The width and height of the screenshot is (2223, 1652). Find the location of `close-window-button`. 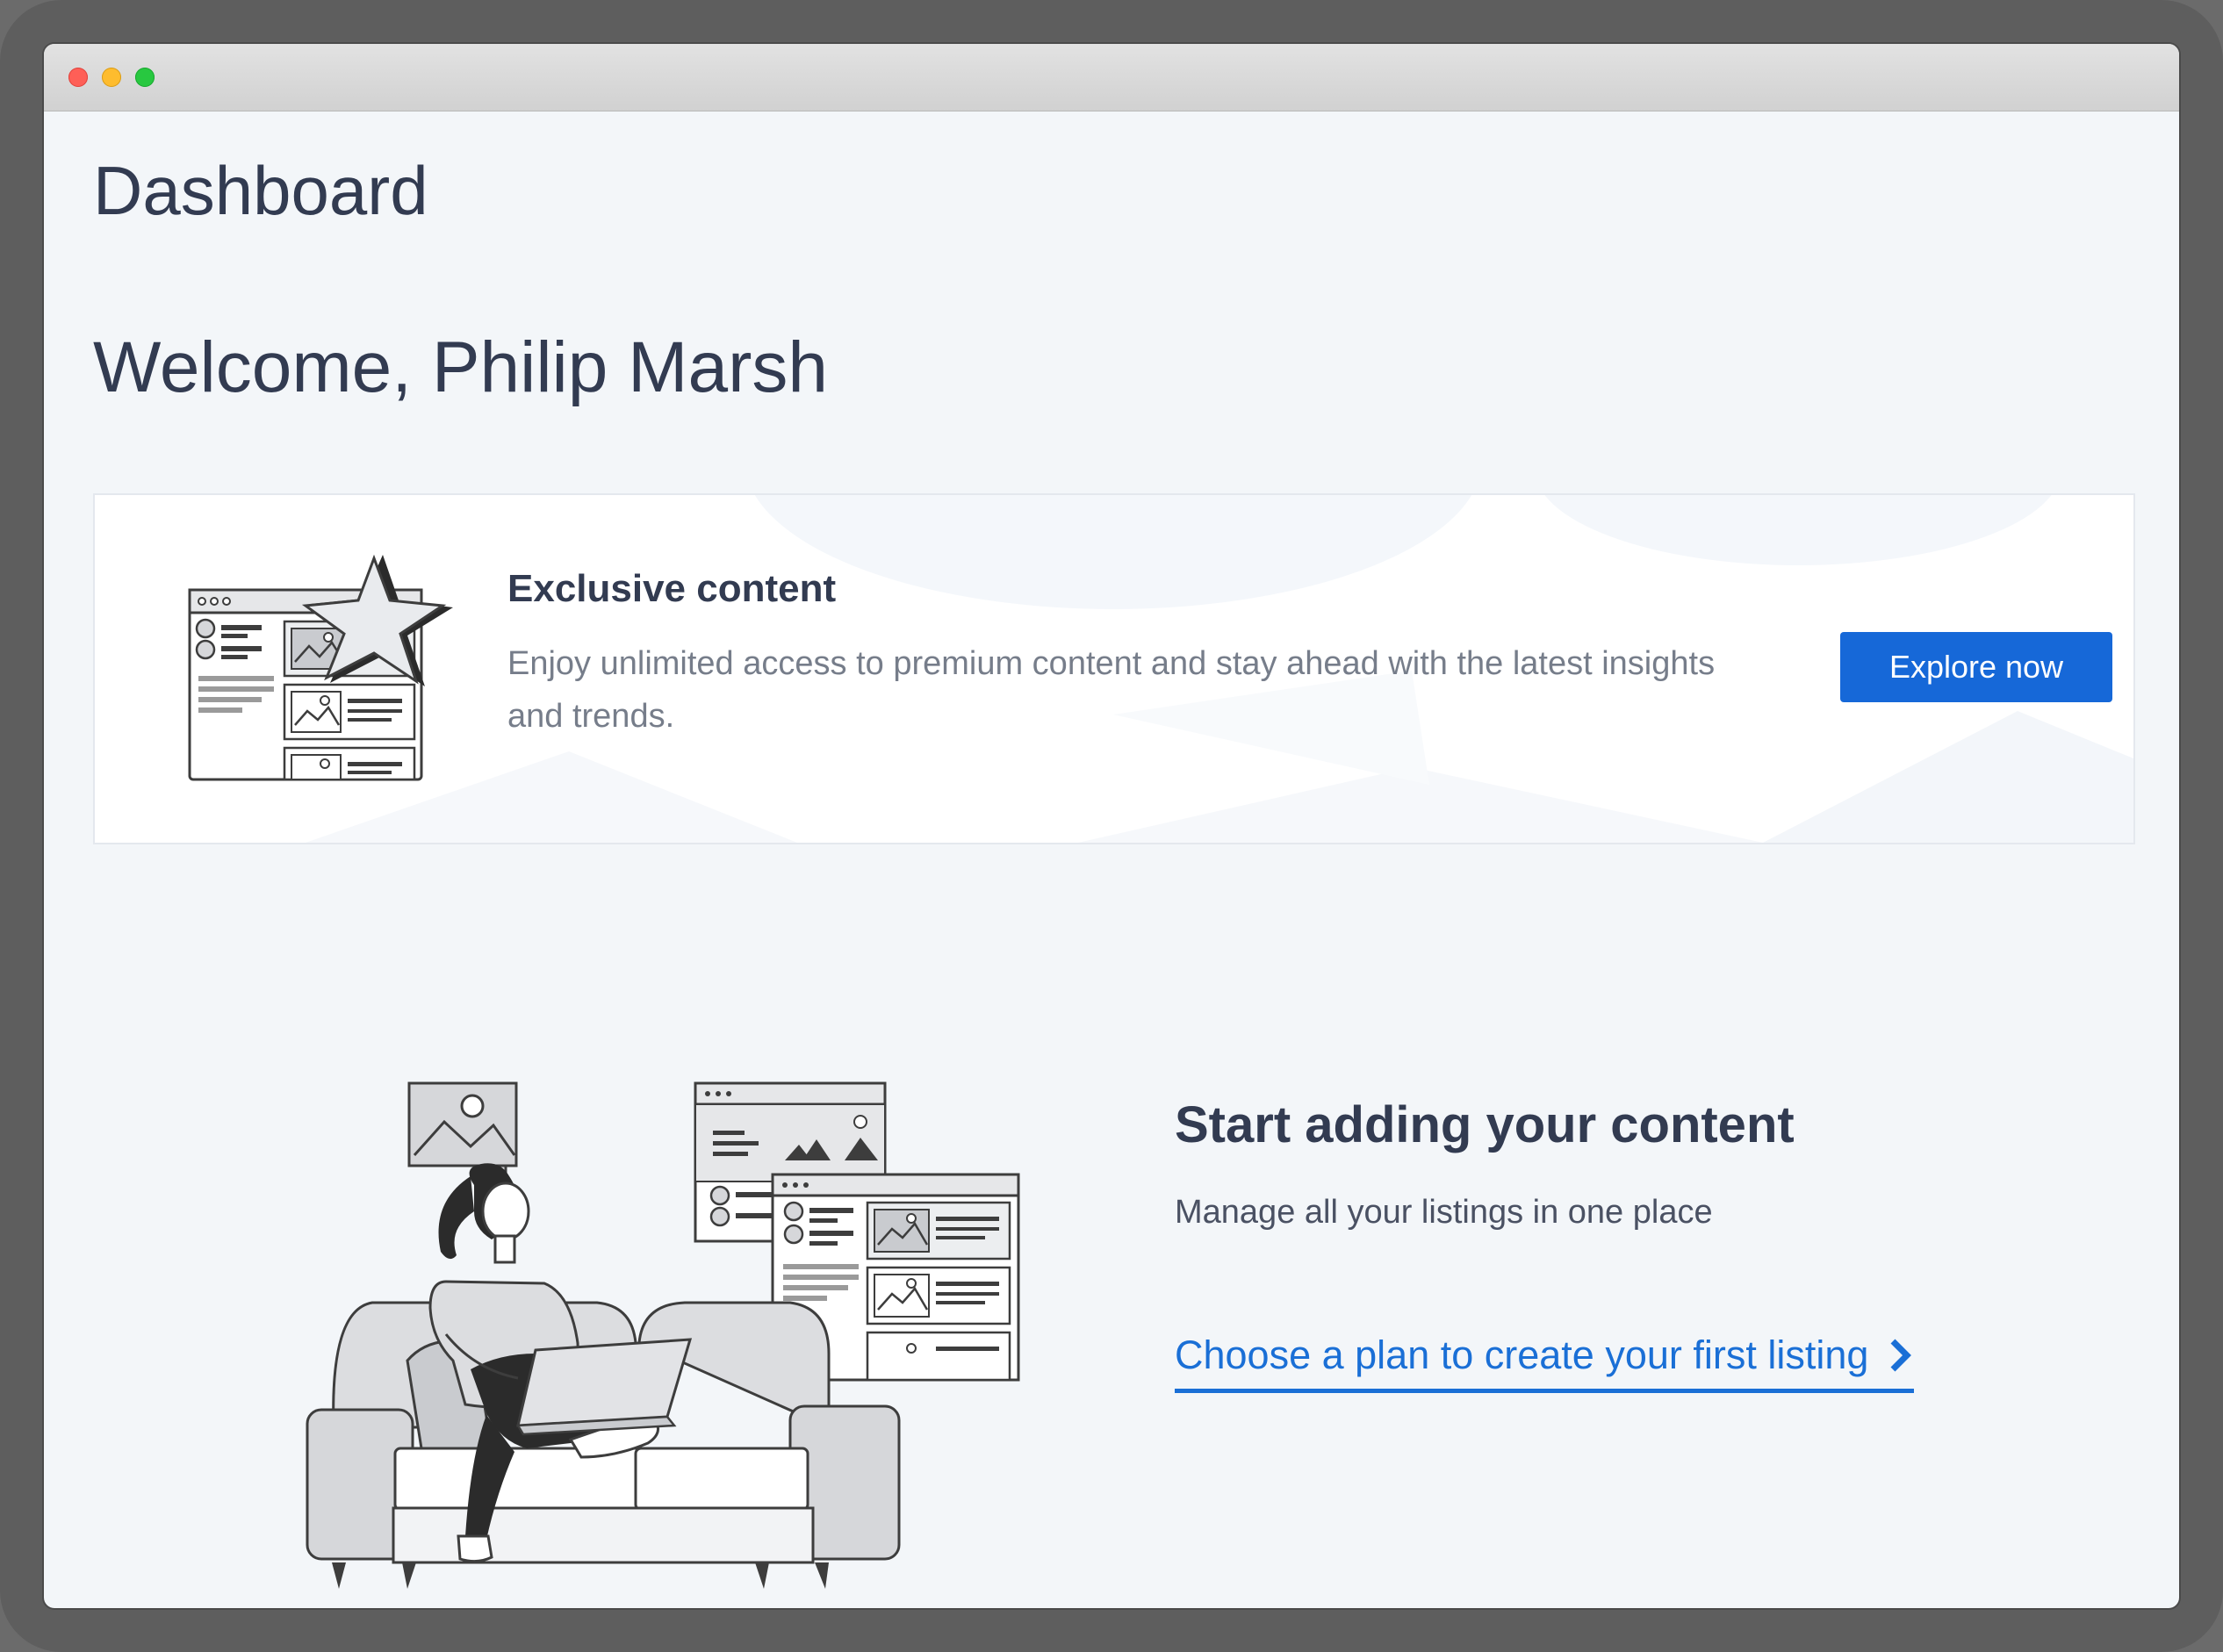

close-window-button is located at coordinates (78, 77).